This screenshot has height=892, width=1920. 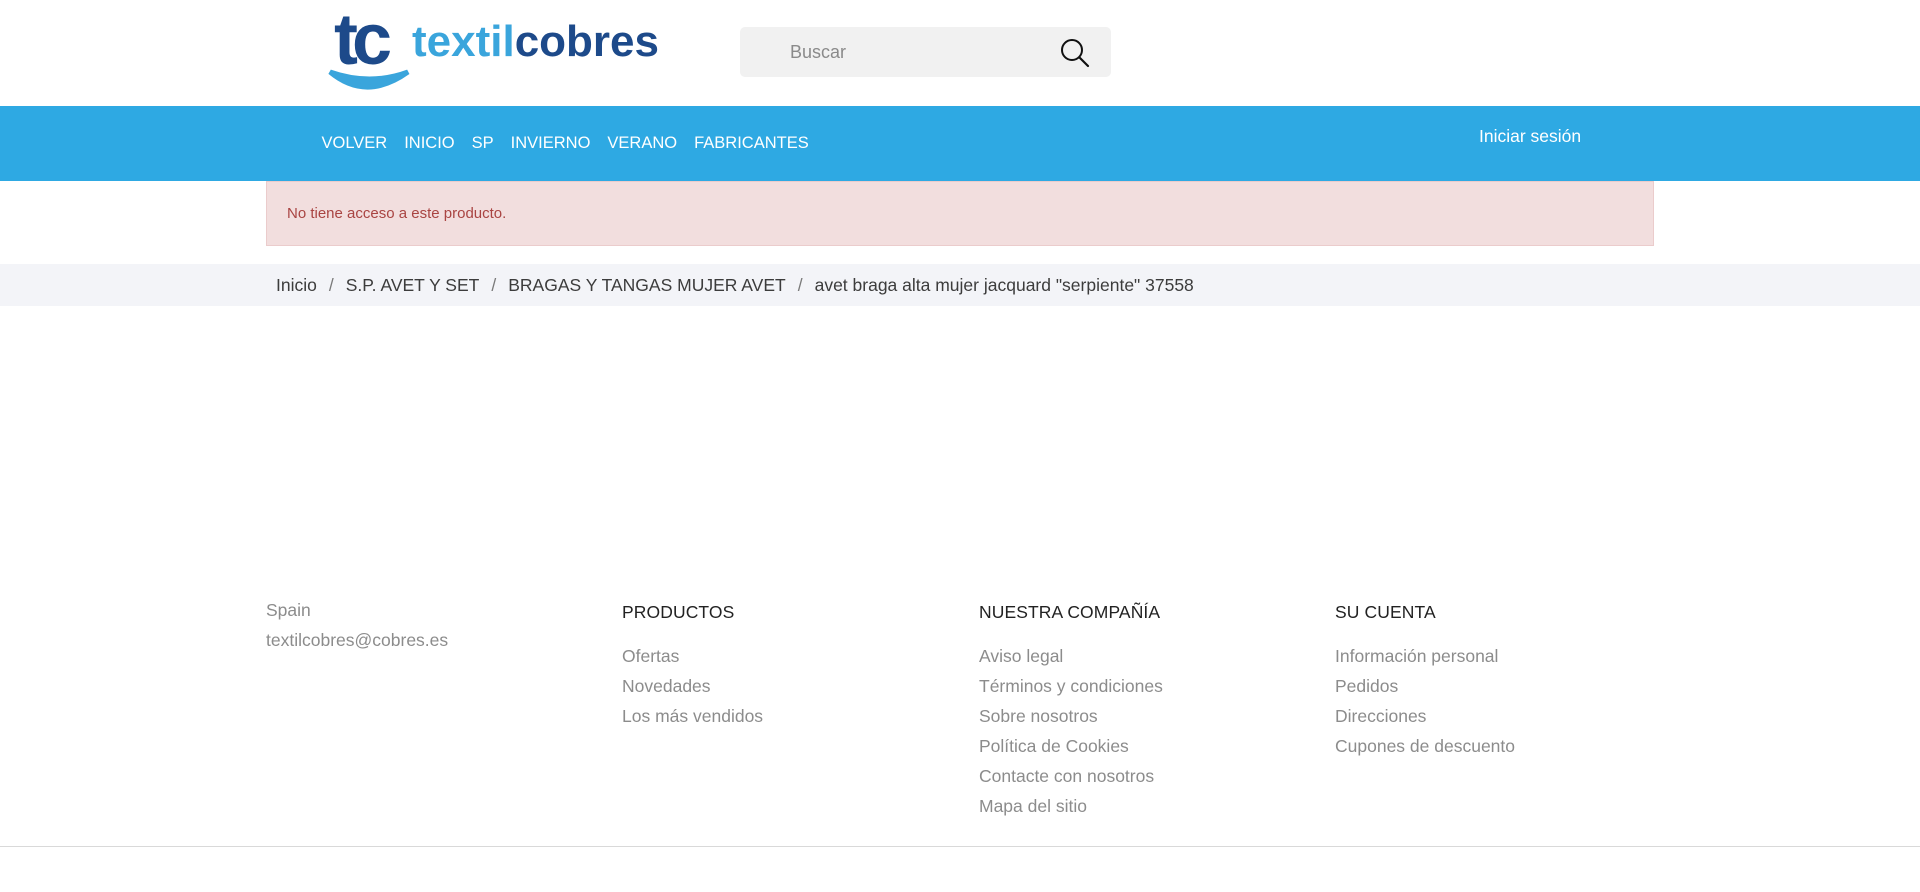 What do you see at coordinates (1071, 686) in the screenshot?
I see `footer-link-terminos: Términos y condiciones` at bounding box center [1071, 686].